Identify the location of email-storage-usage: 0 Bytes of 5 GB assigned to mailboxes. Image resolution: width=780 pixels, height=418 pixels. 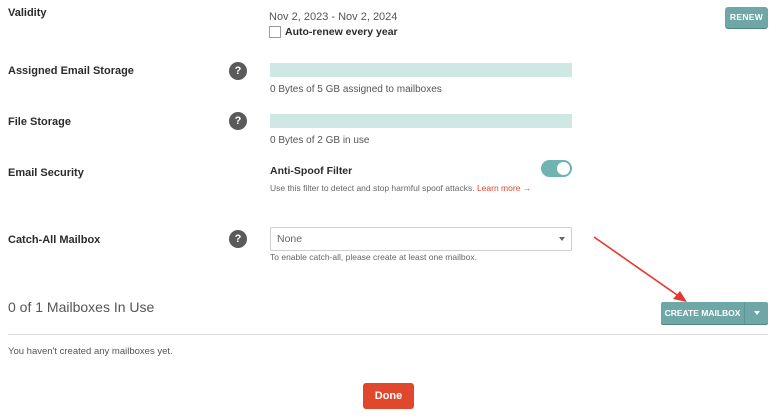
(356, 89).